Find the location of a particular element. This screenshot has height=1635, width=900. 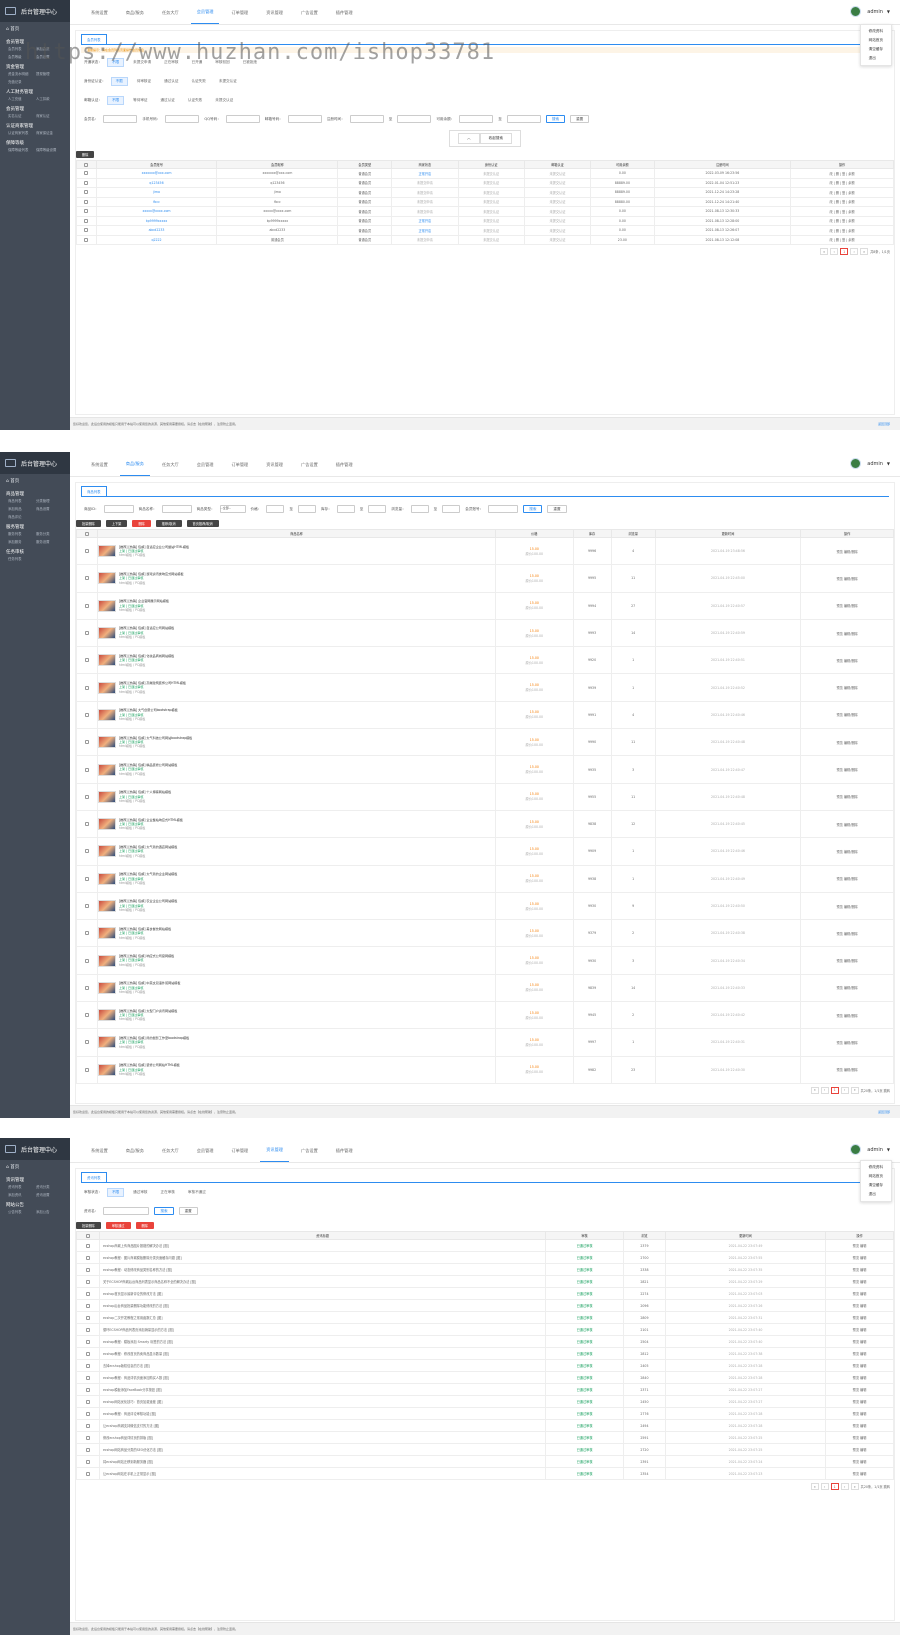

filter-chip: 认证失败 is located at coordinates (199, 81).